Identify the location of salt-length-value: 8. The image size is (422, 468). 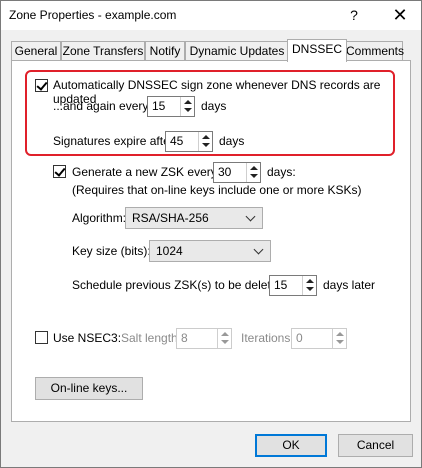
(184, 338).